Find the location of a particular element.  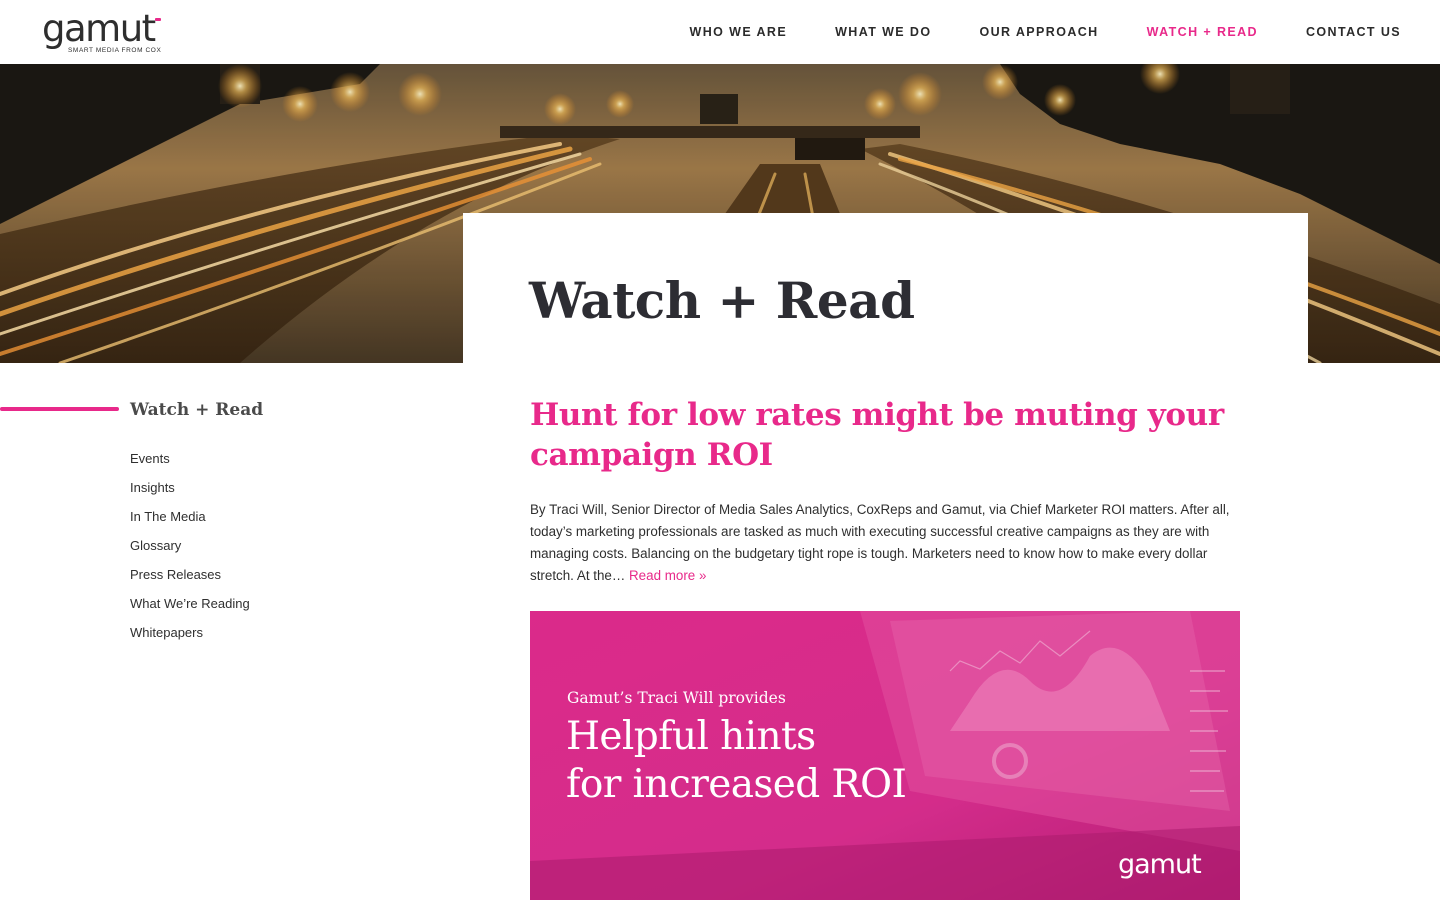

nav-contact-us: CONTACT US is located at coordinates (1353, 32).